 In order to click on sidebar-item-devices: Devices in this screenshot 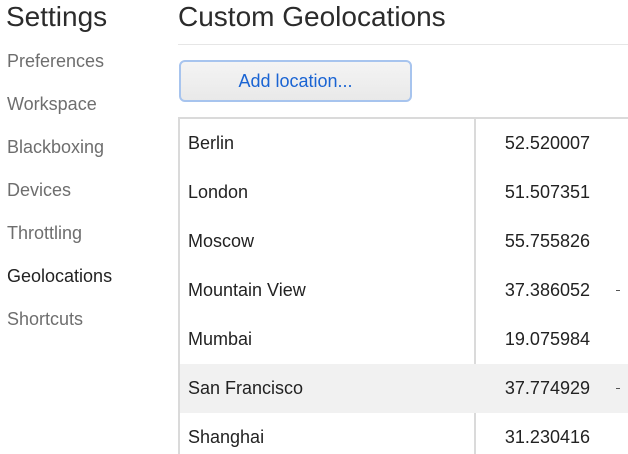, I will do `click(85, 200)`.